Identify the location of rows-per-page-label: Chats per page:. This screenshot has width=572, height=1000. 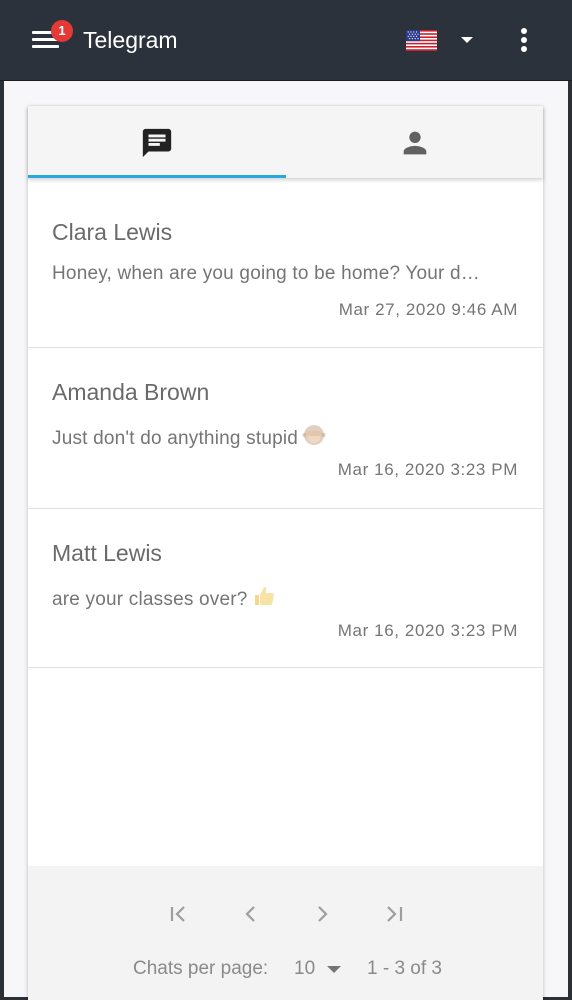
(201, 968).